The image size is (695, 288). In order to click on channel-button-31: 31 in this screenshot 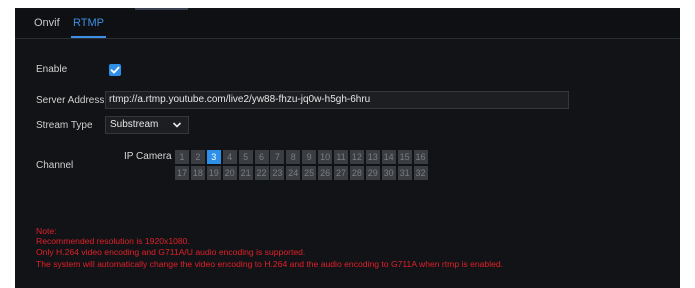, I will do `click(404, 173)`.